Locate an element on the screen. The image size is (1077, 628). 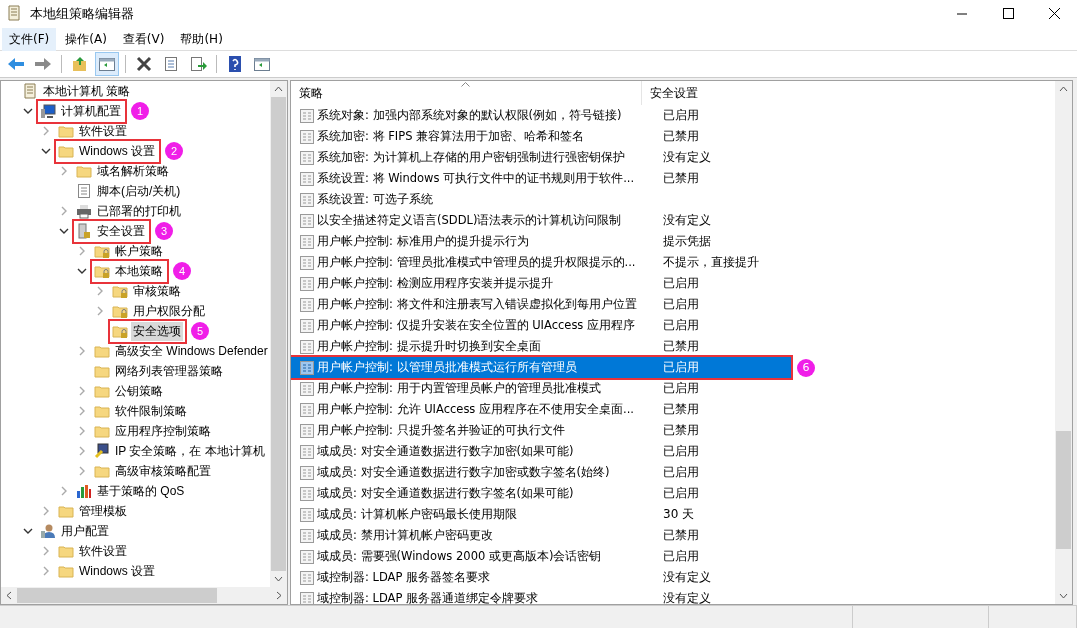
policy-row: 域成员: 需要强(Windows 2000 或更高版本)会话密钥 已启用 is located at coordinates (541, 556).